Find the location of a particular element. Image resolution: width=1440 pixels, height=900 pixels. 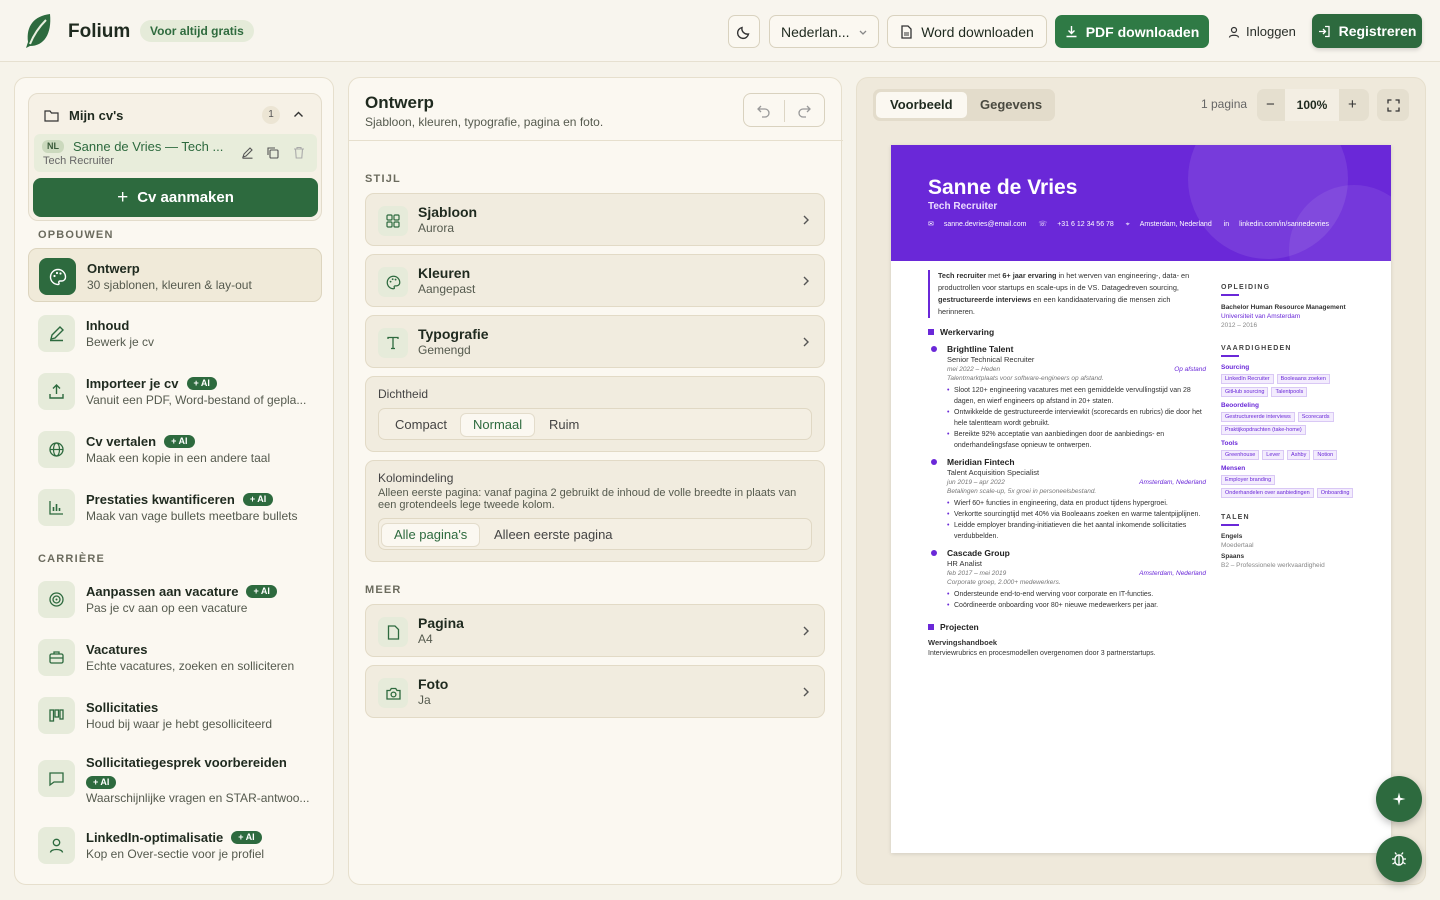

pencil-icon is located at coordinates (56, 333).